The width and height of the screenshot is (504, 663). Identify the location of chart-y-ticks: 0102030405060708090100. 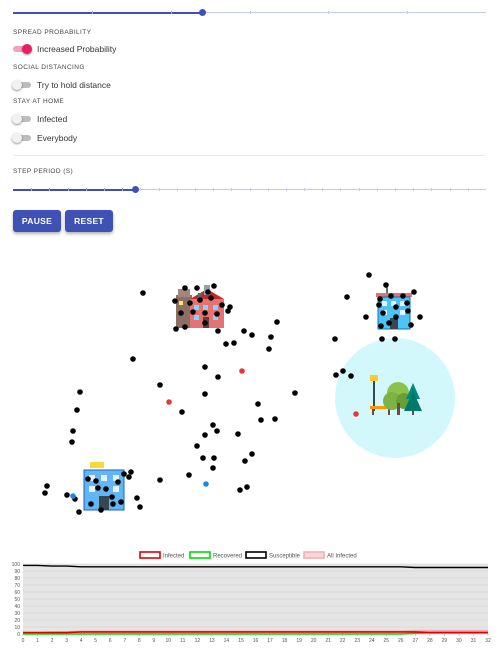
(16, 600).